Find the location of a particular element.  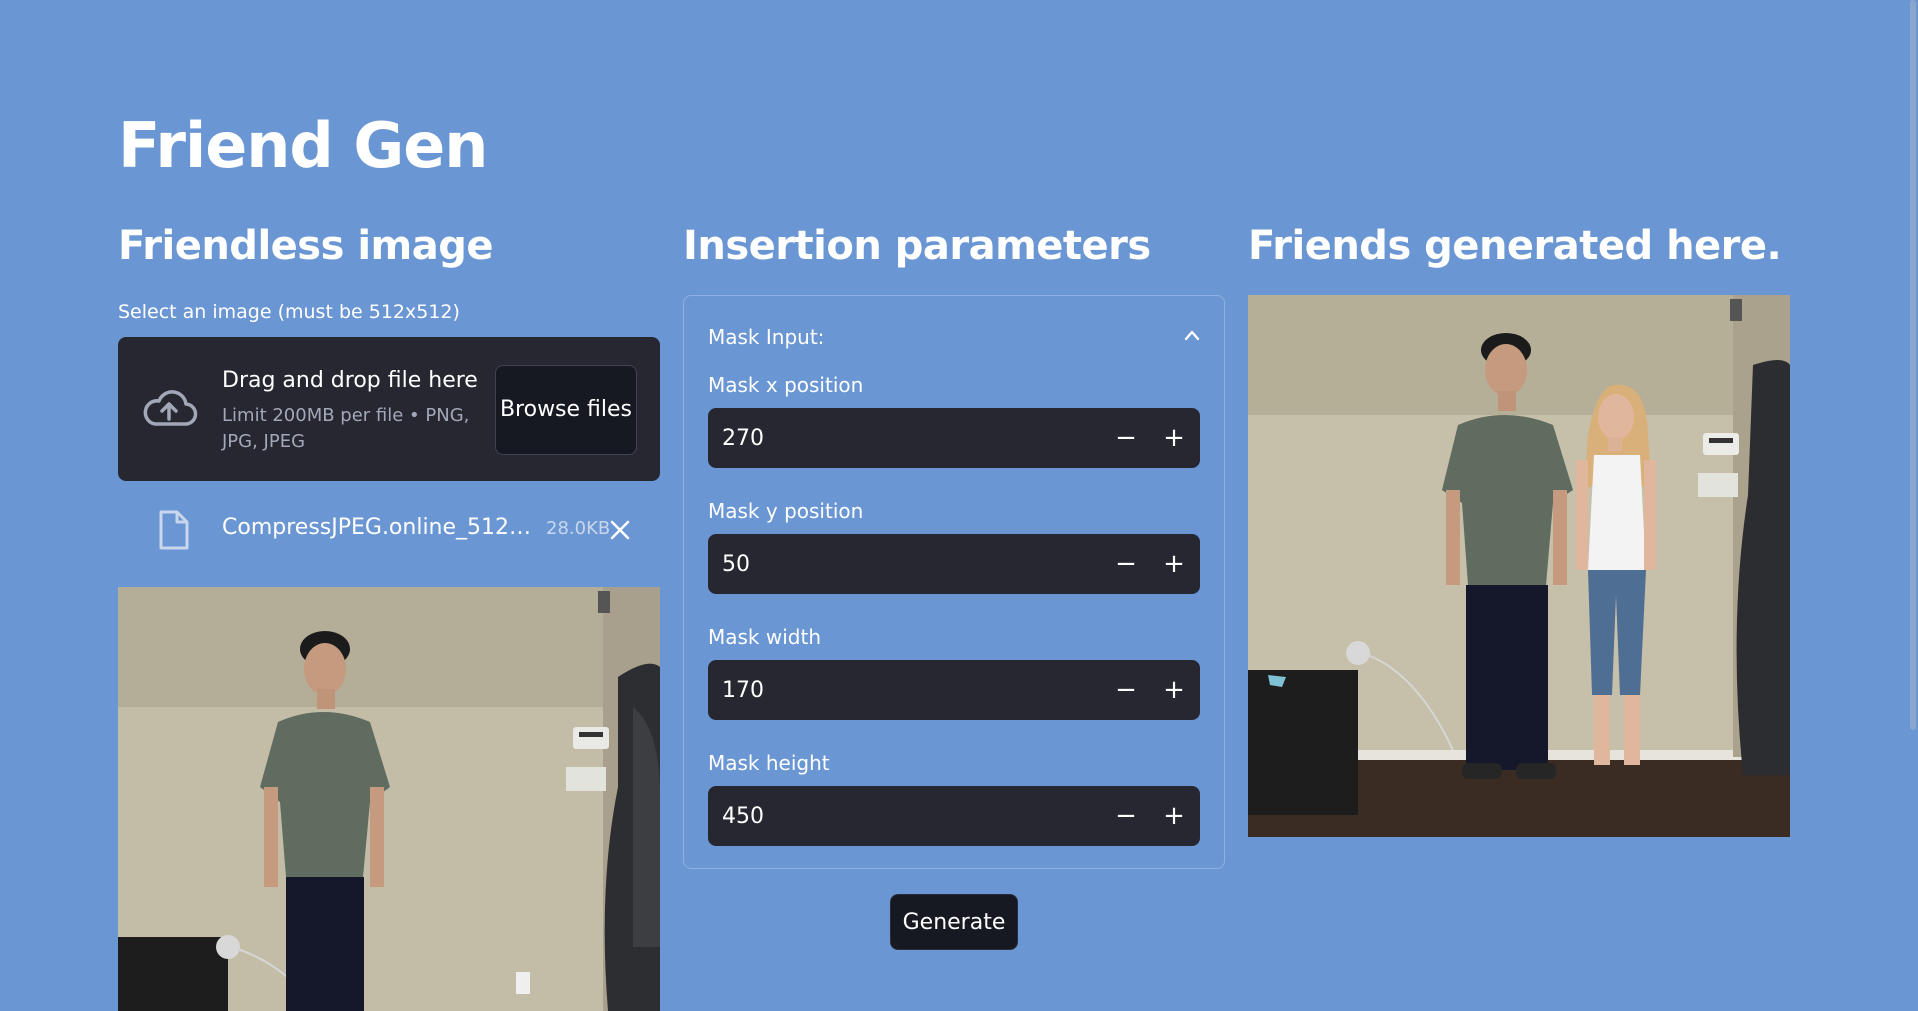

insertion-parameters-heading: Insertion parameters is located at coordinates (917, 246).